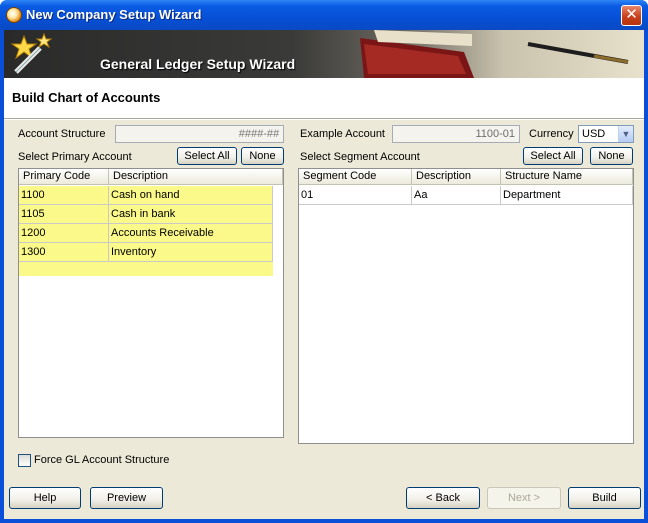  What do you see at coordinates (114, 14) in the screenshot?
I see `window-title: New Company Setup Wizard` at bounding box center [114, 14].